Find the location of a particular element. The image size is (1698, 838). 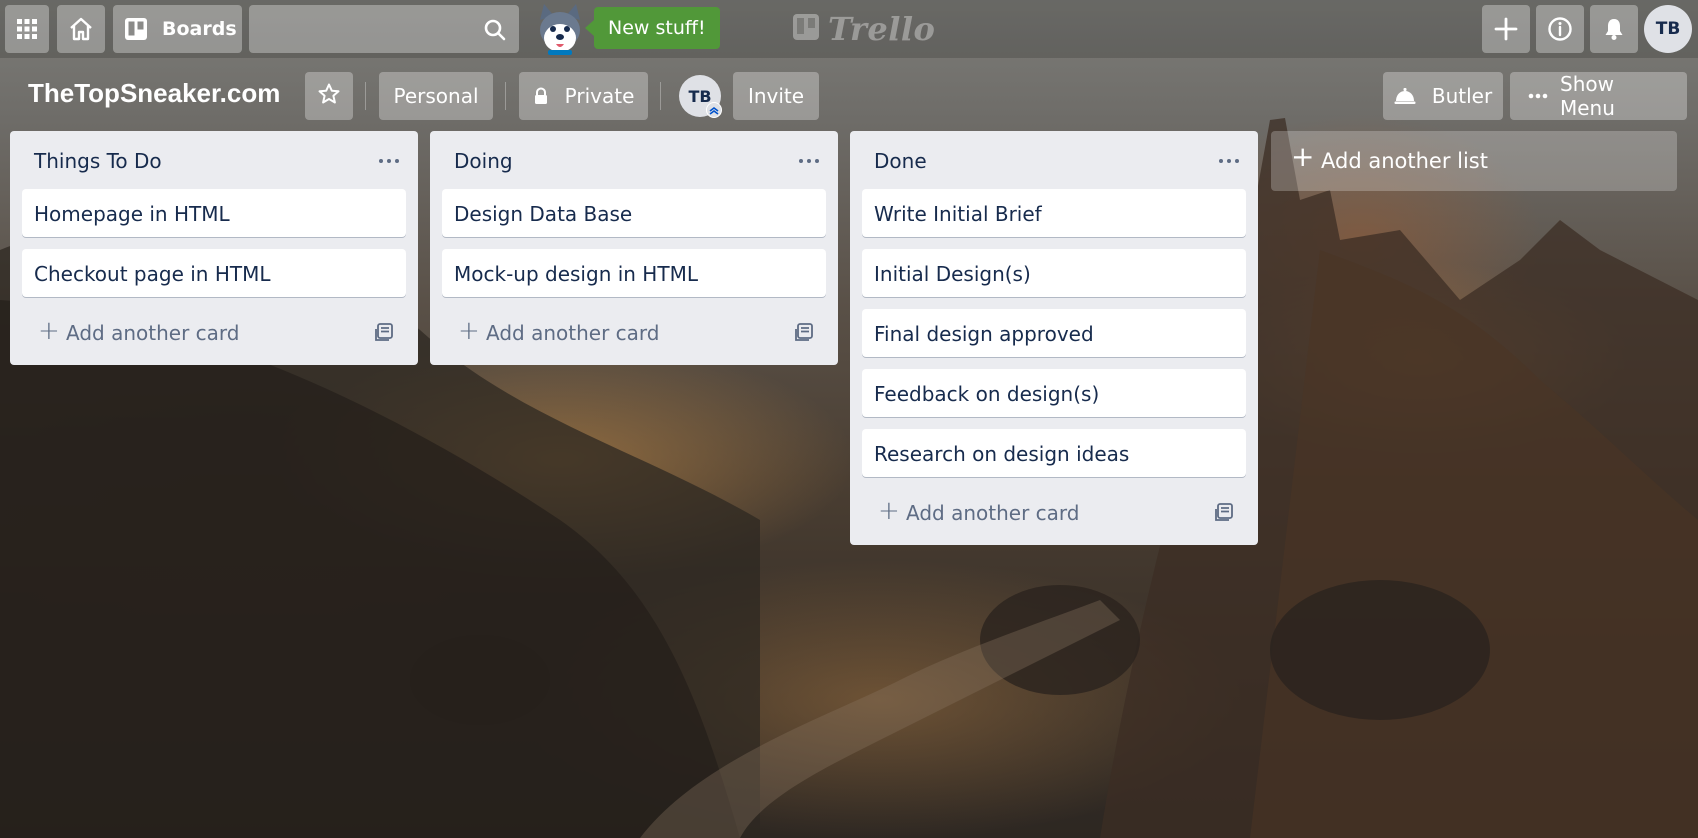

invite-label: Invite is located at coordinates (776, 96).